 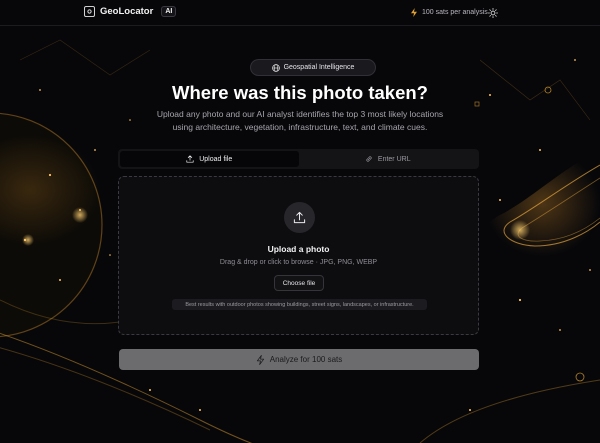 What do you see at coordinates (298, 249) in the screenshot?
I see `dropzone-title: Upload a photo` at bounding box center [298, 249].